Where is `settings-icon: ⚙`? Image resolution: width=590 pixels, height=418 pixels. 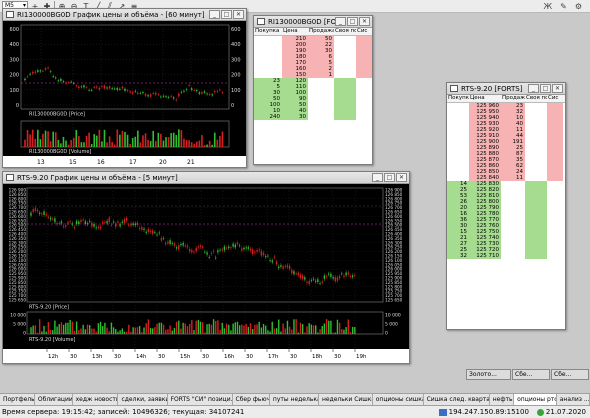
settings-icon: ⚙ is located at coordinates (578, 6).